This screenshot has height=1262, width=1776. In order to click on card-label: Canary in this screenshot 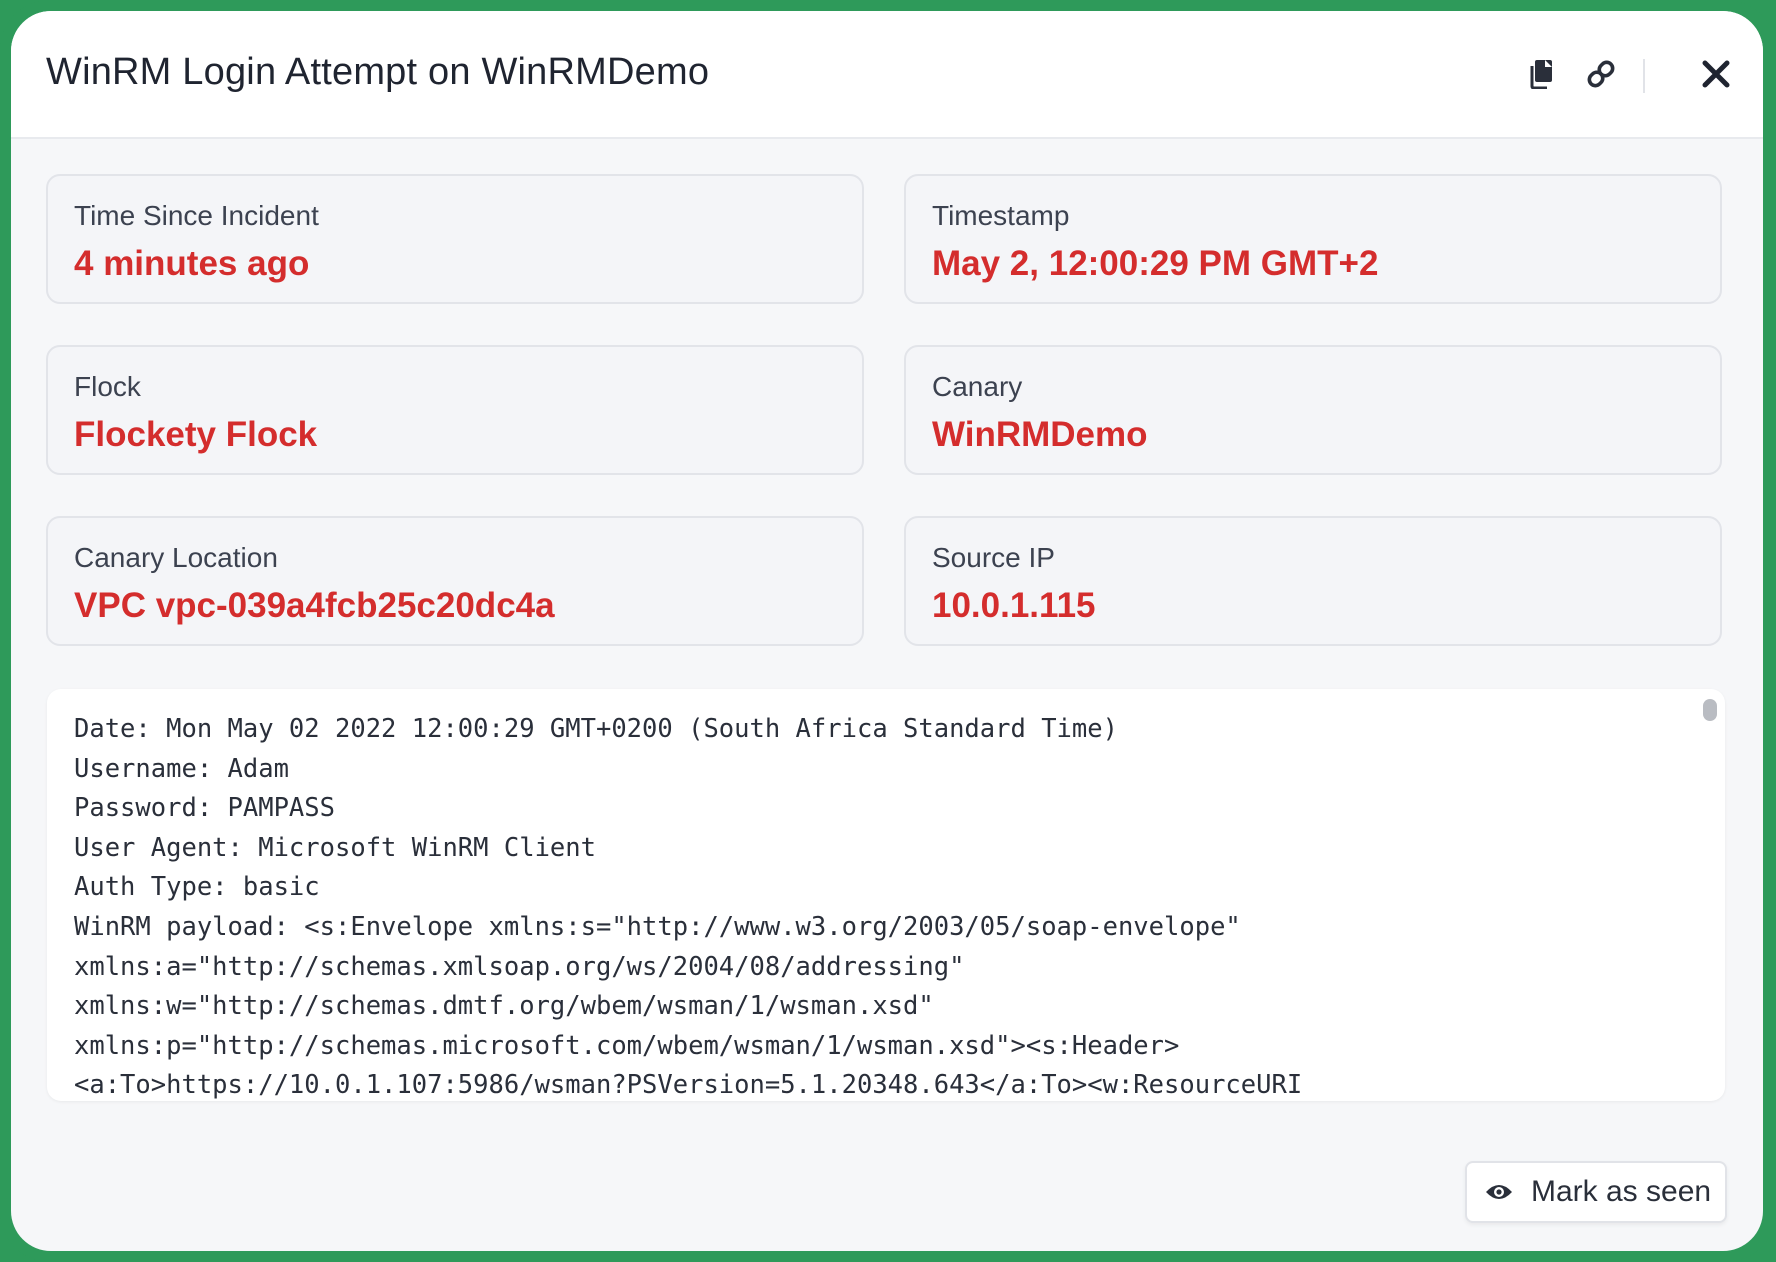, I will do `click(977, 386)`.